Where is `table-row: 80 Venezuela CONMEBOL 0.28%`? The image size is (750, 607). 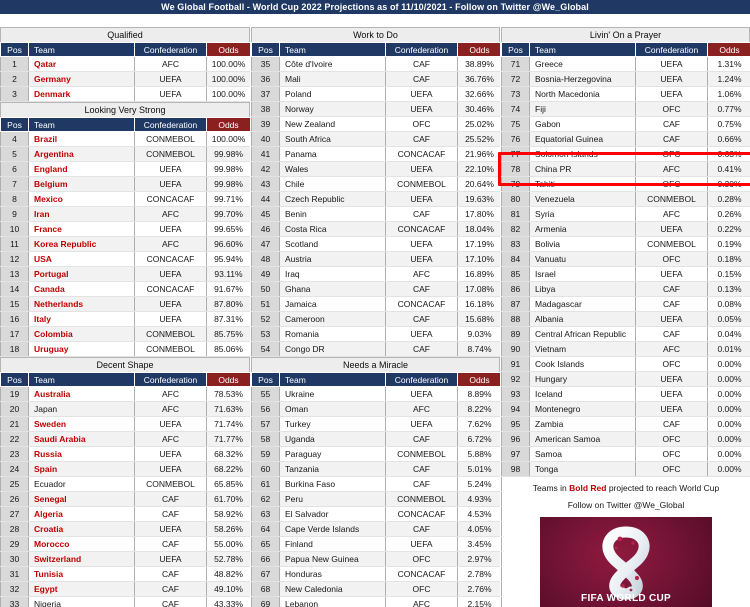
table-row: 80 Venezuela CONMEBOL 0.28% is located at coordinates (625, 199).